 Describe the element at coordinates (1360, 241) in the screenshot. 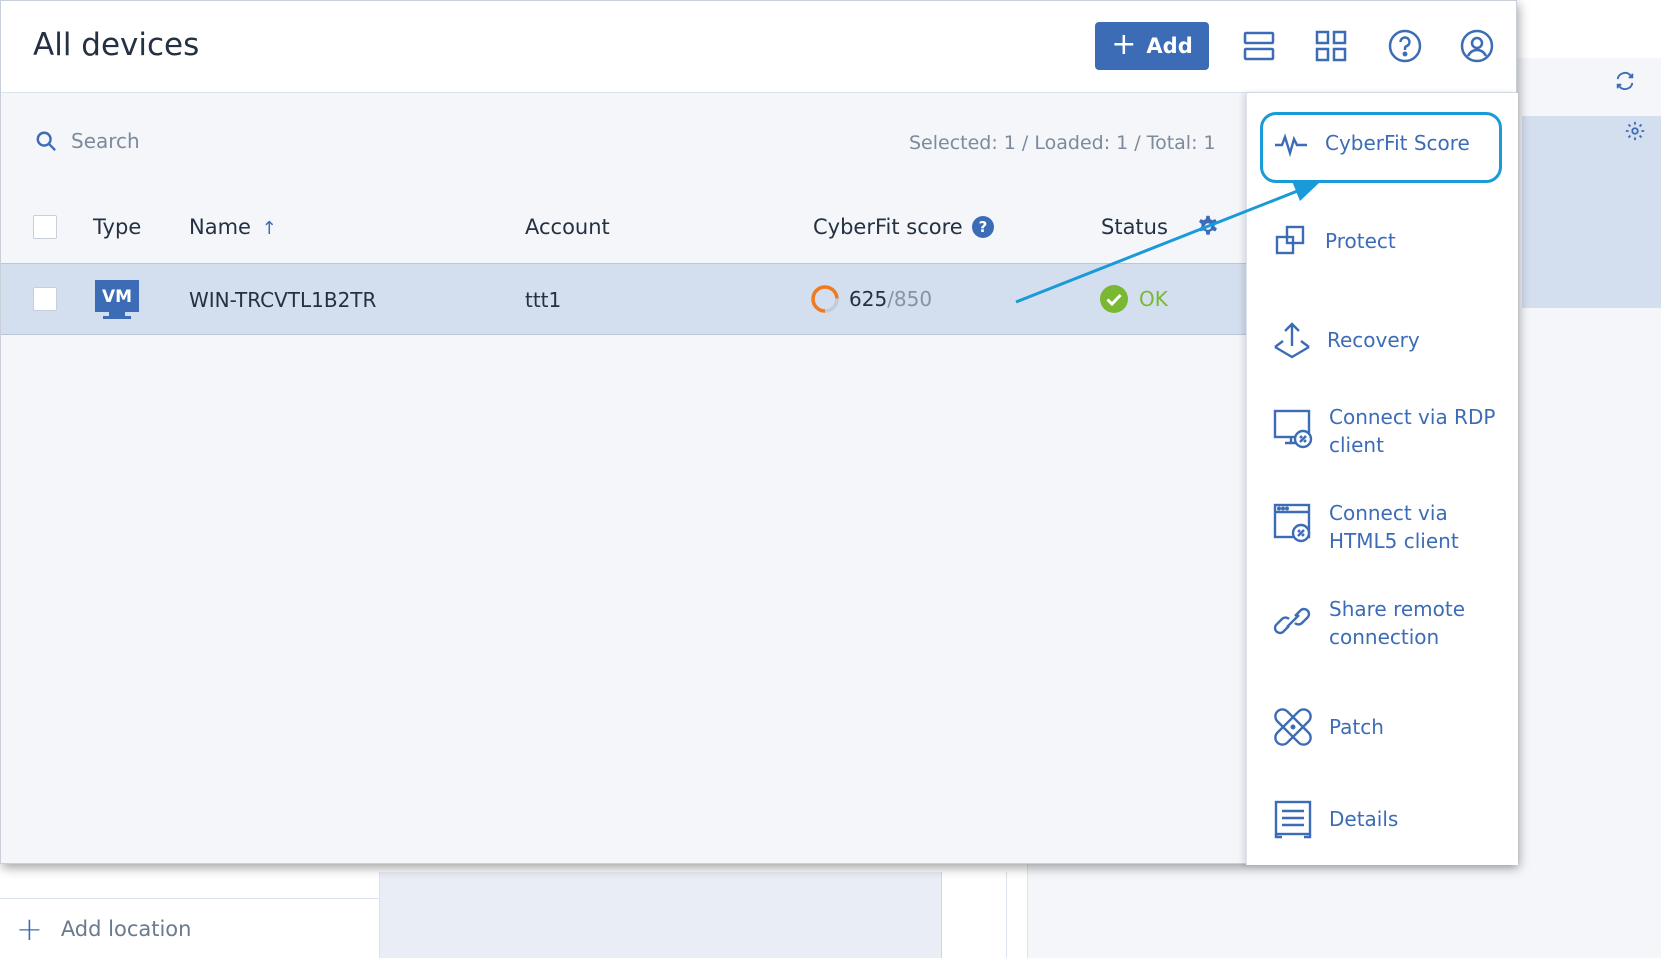

I see `menu-label-protect: Protect` at that location.